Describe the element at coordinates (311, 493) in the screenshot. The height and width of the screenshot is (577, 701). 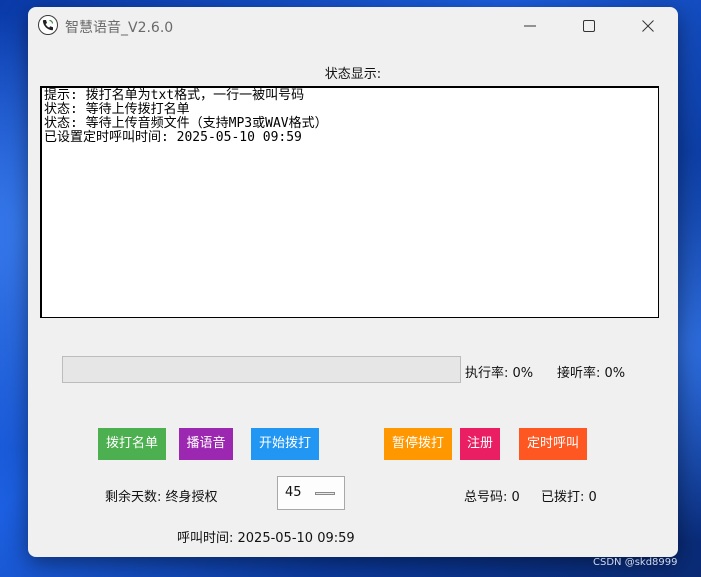
I see `concurrency-spinbox: 45` at that location.